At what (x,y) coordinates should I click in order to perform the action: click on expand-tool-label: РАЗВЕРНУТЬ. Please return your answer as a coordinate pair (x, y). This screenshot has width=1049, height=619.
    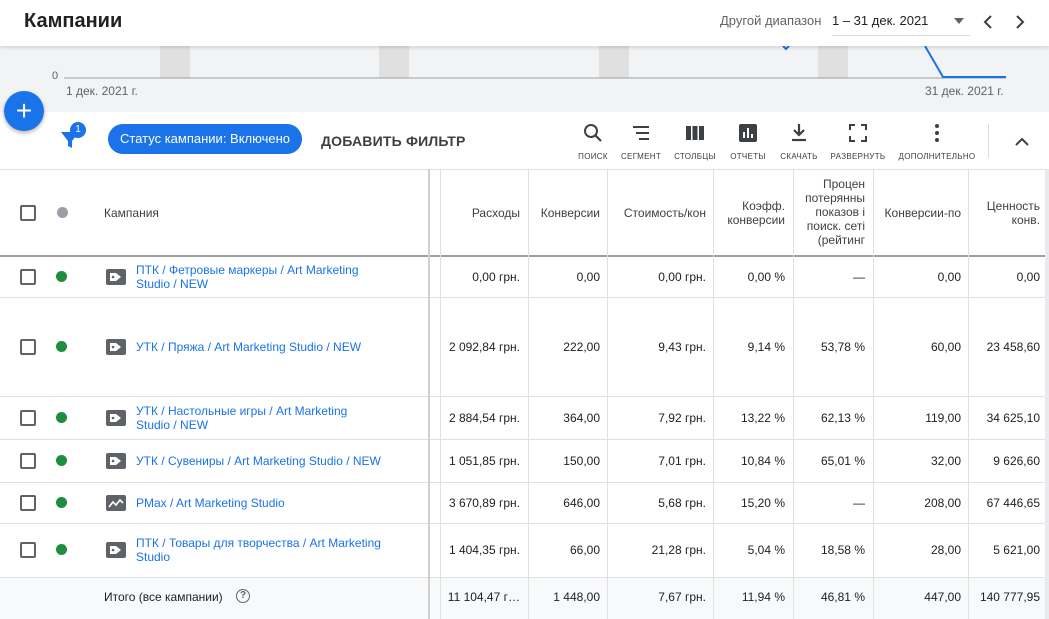
    Looking at the image, I should click on (858, 156).